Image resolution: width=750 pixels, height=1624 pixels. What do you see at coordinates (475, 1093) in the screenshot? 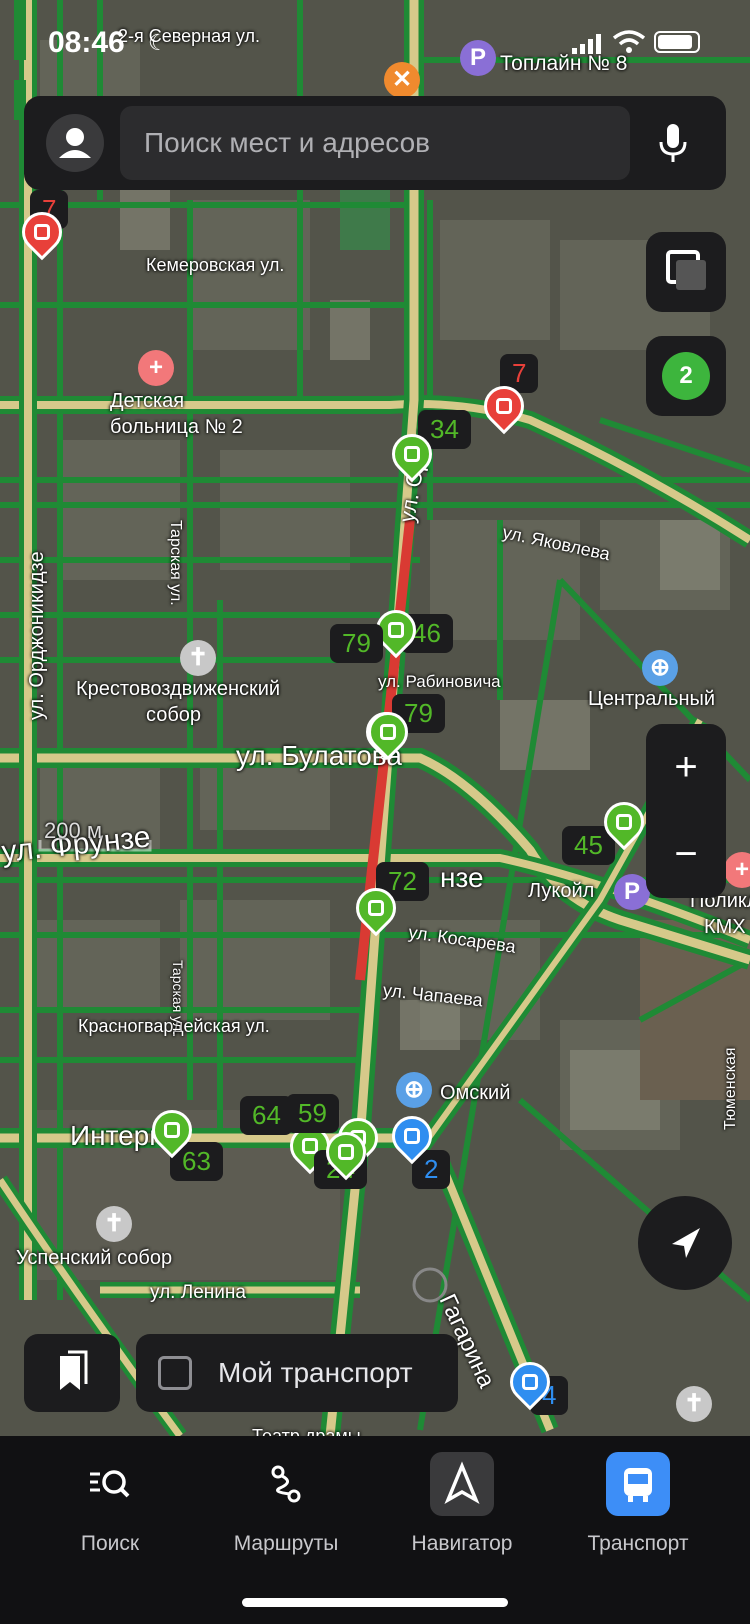
I see `poi-label: Омский` at bounding box center [475, 1093].